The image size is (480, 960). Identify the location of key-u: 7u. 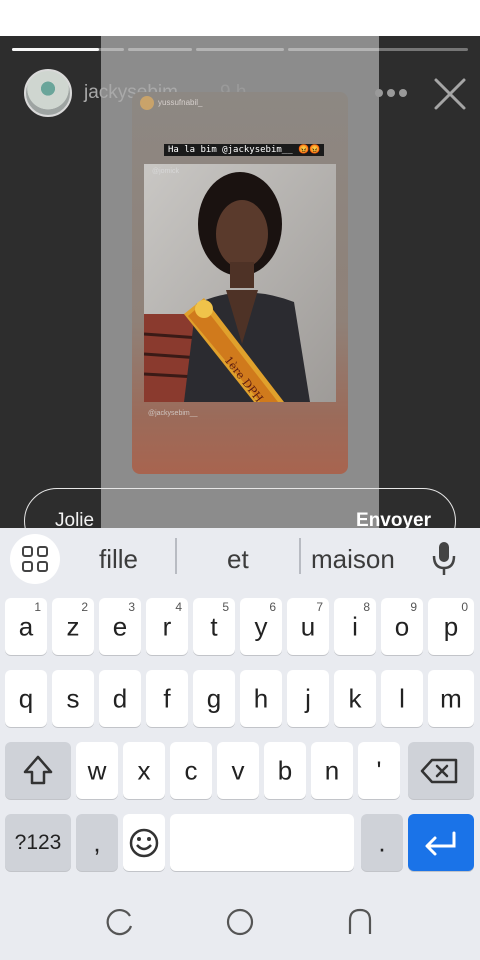
(308, 626).